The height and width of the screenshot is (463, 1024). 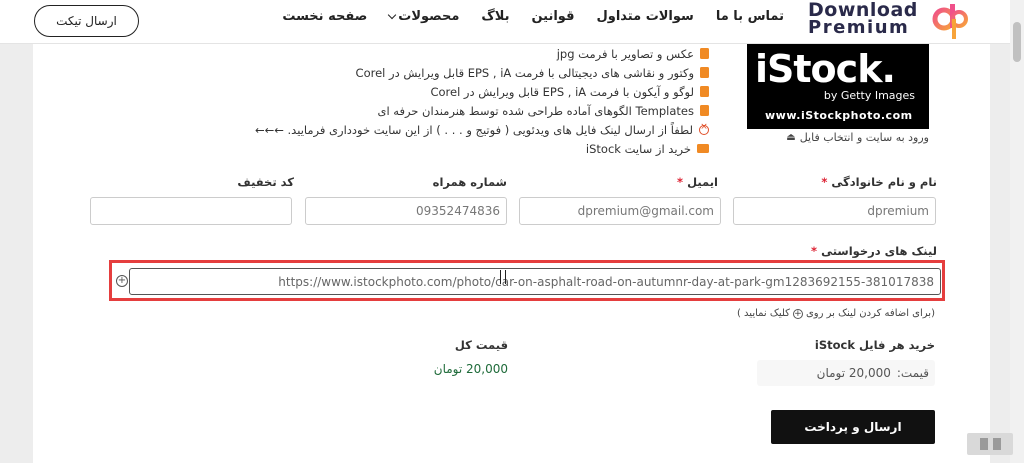 I want to click on scrollbar, so click(x=1017, y=231).